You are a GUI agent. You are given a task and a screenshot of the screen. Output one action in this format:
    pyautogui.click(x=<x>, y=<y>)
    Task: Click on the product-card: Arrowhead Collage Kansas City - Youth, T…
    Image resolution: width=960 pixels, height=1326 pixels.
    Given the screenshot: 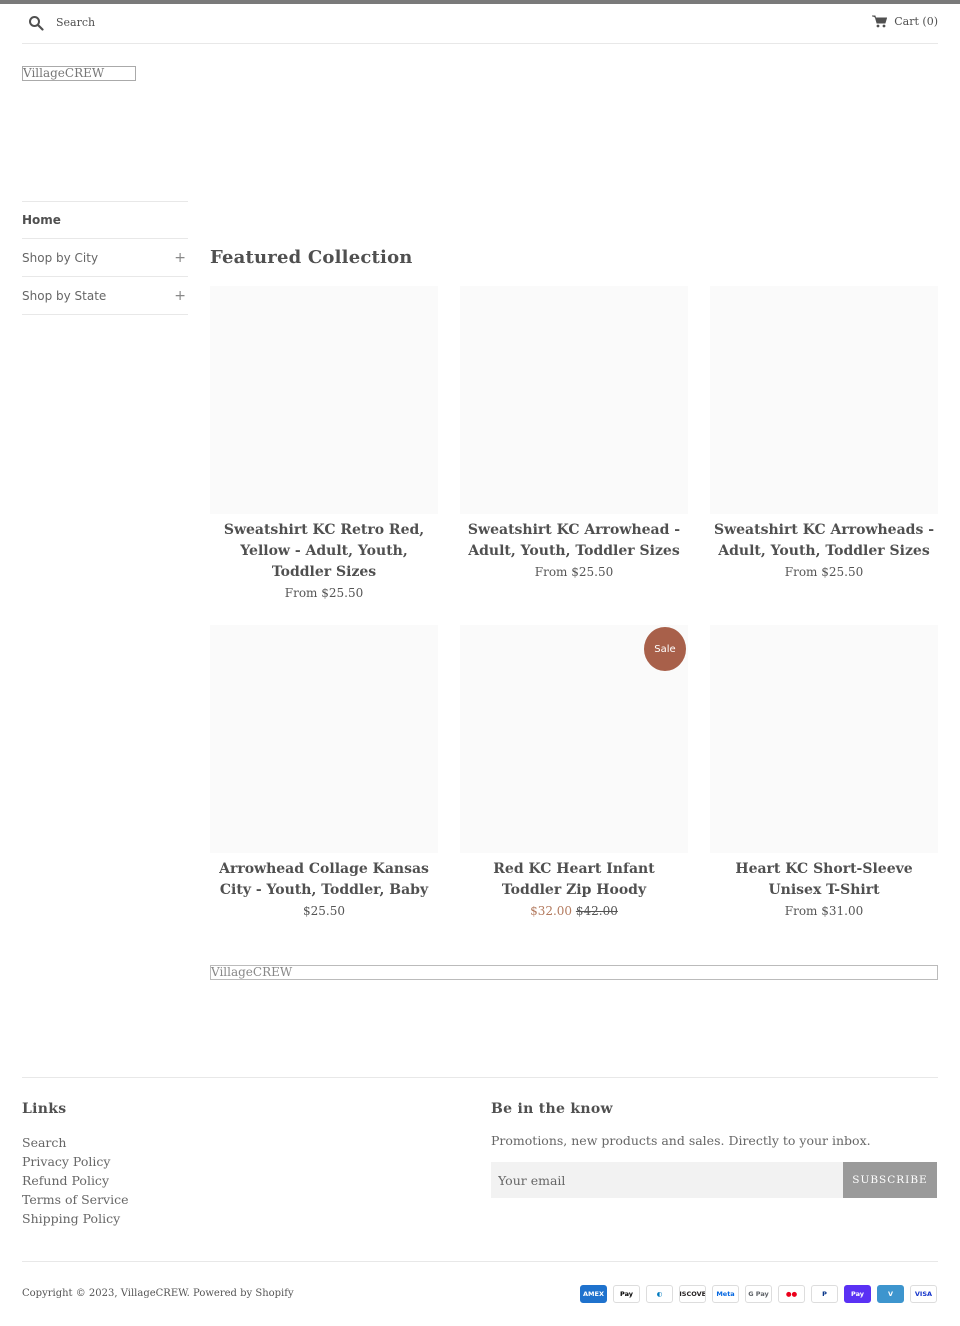 What is the action you would take?
    pyautogui.click(x=324, y=773)
    